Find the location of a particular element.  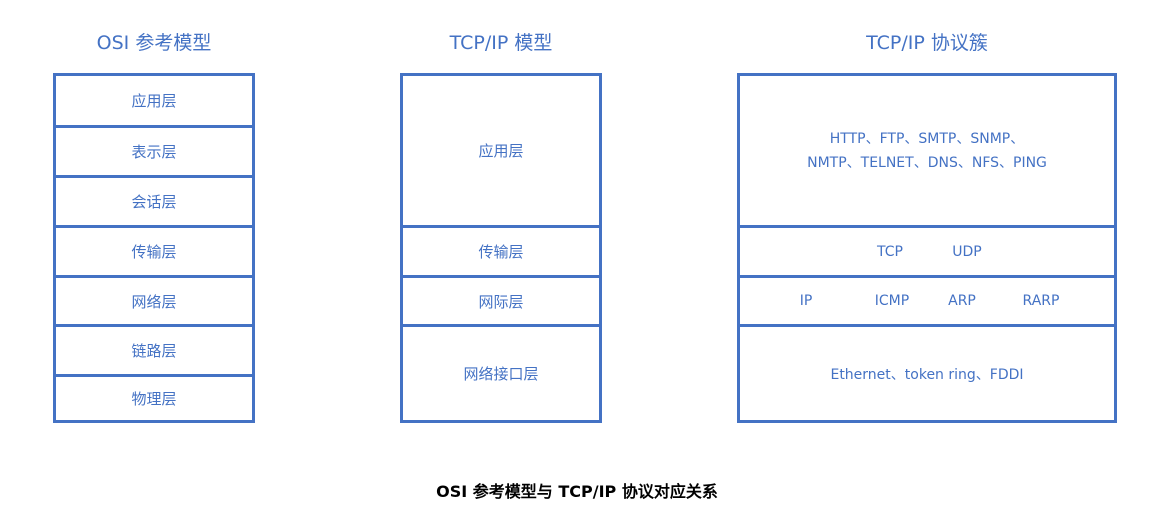

tcpip-layer-network-interface: 网络接口层 is located at coordinates (501, 372).